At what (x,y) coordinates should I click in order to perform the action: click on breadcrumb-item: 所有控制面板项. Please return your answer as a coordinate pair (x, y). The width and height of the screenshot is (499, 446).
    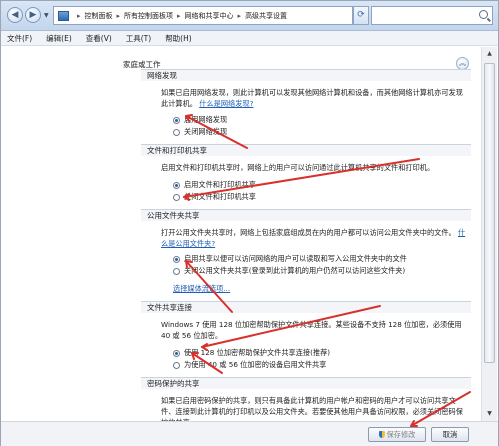
    Looking at the image, I should click on (148, 16).